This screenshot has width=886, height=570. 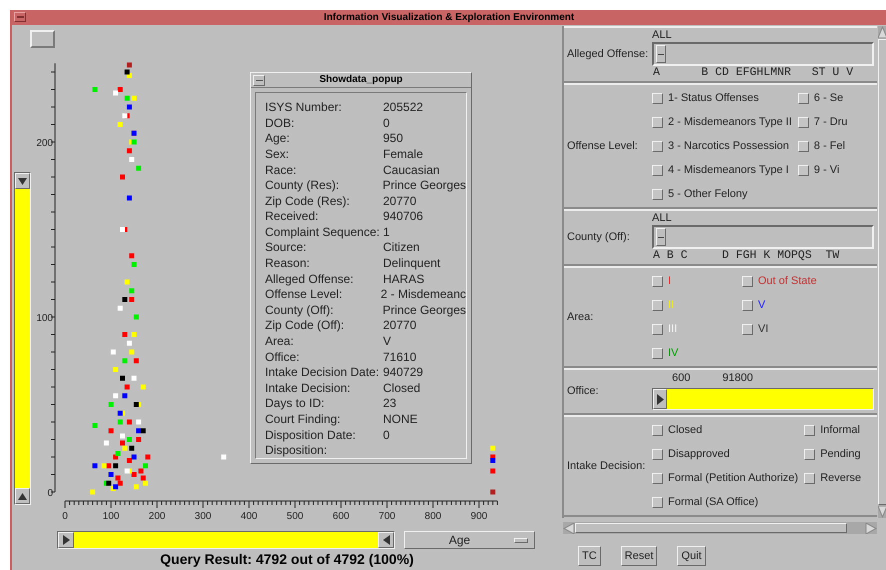 I want to click on attribute-dropdown: Age, so click(x=469, y=540).